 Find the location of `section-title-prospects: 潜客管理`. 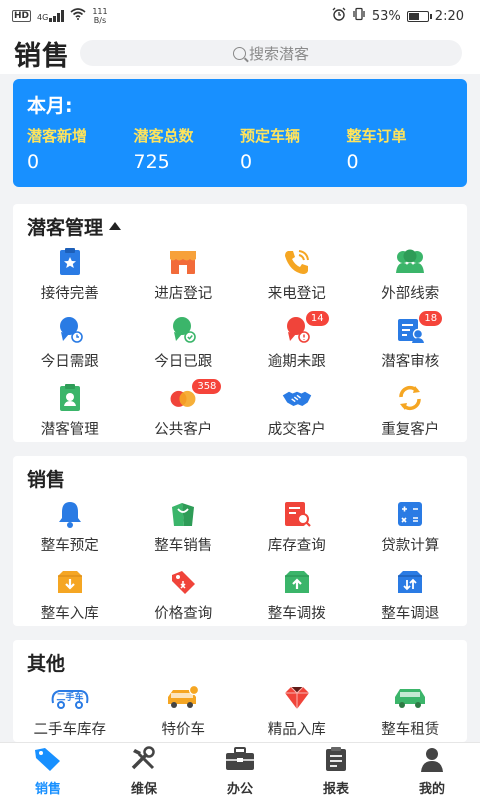

section-title-prospects: 潜客管理 is located at coordinates (240, 222).